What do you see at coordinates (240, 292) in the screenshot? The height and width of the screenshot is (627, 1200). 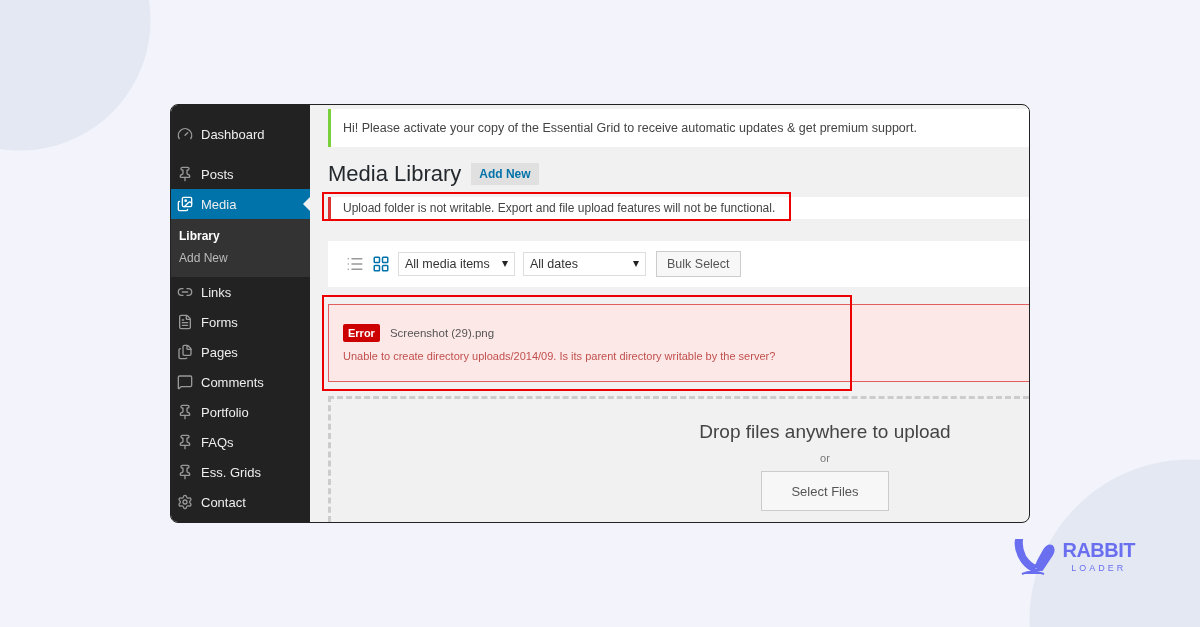 I see `sidebar-item: Links` at bounding box center [240, 292].